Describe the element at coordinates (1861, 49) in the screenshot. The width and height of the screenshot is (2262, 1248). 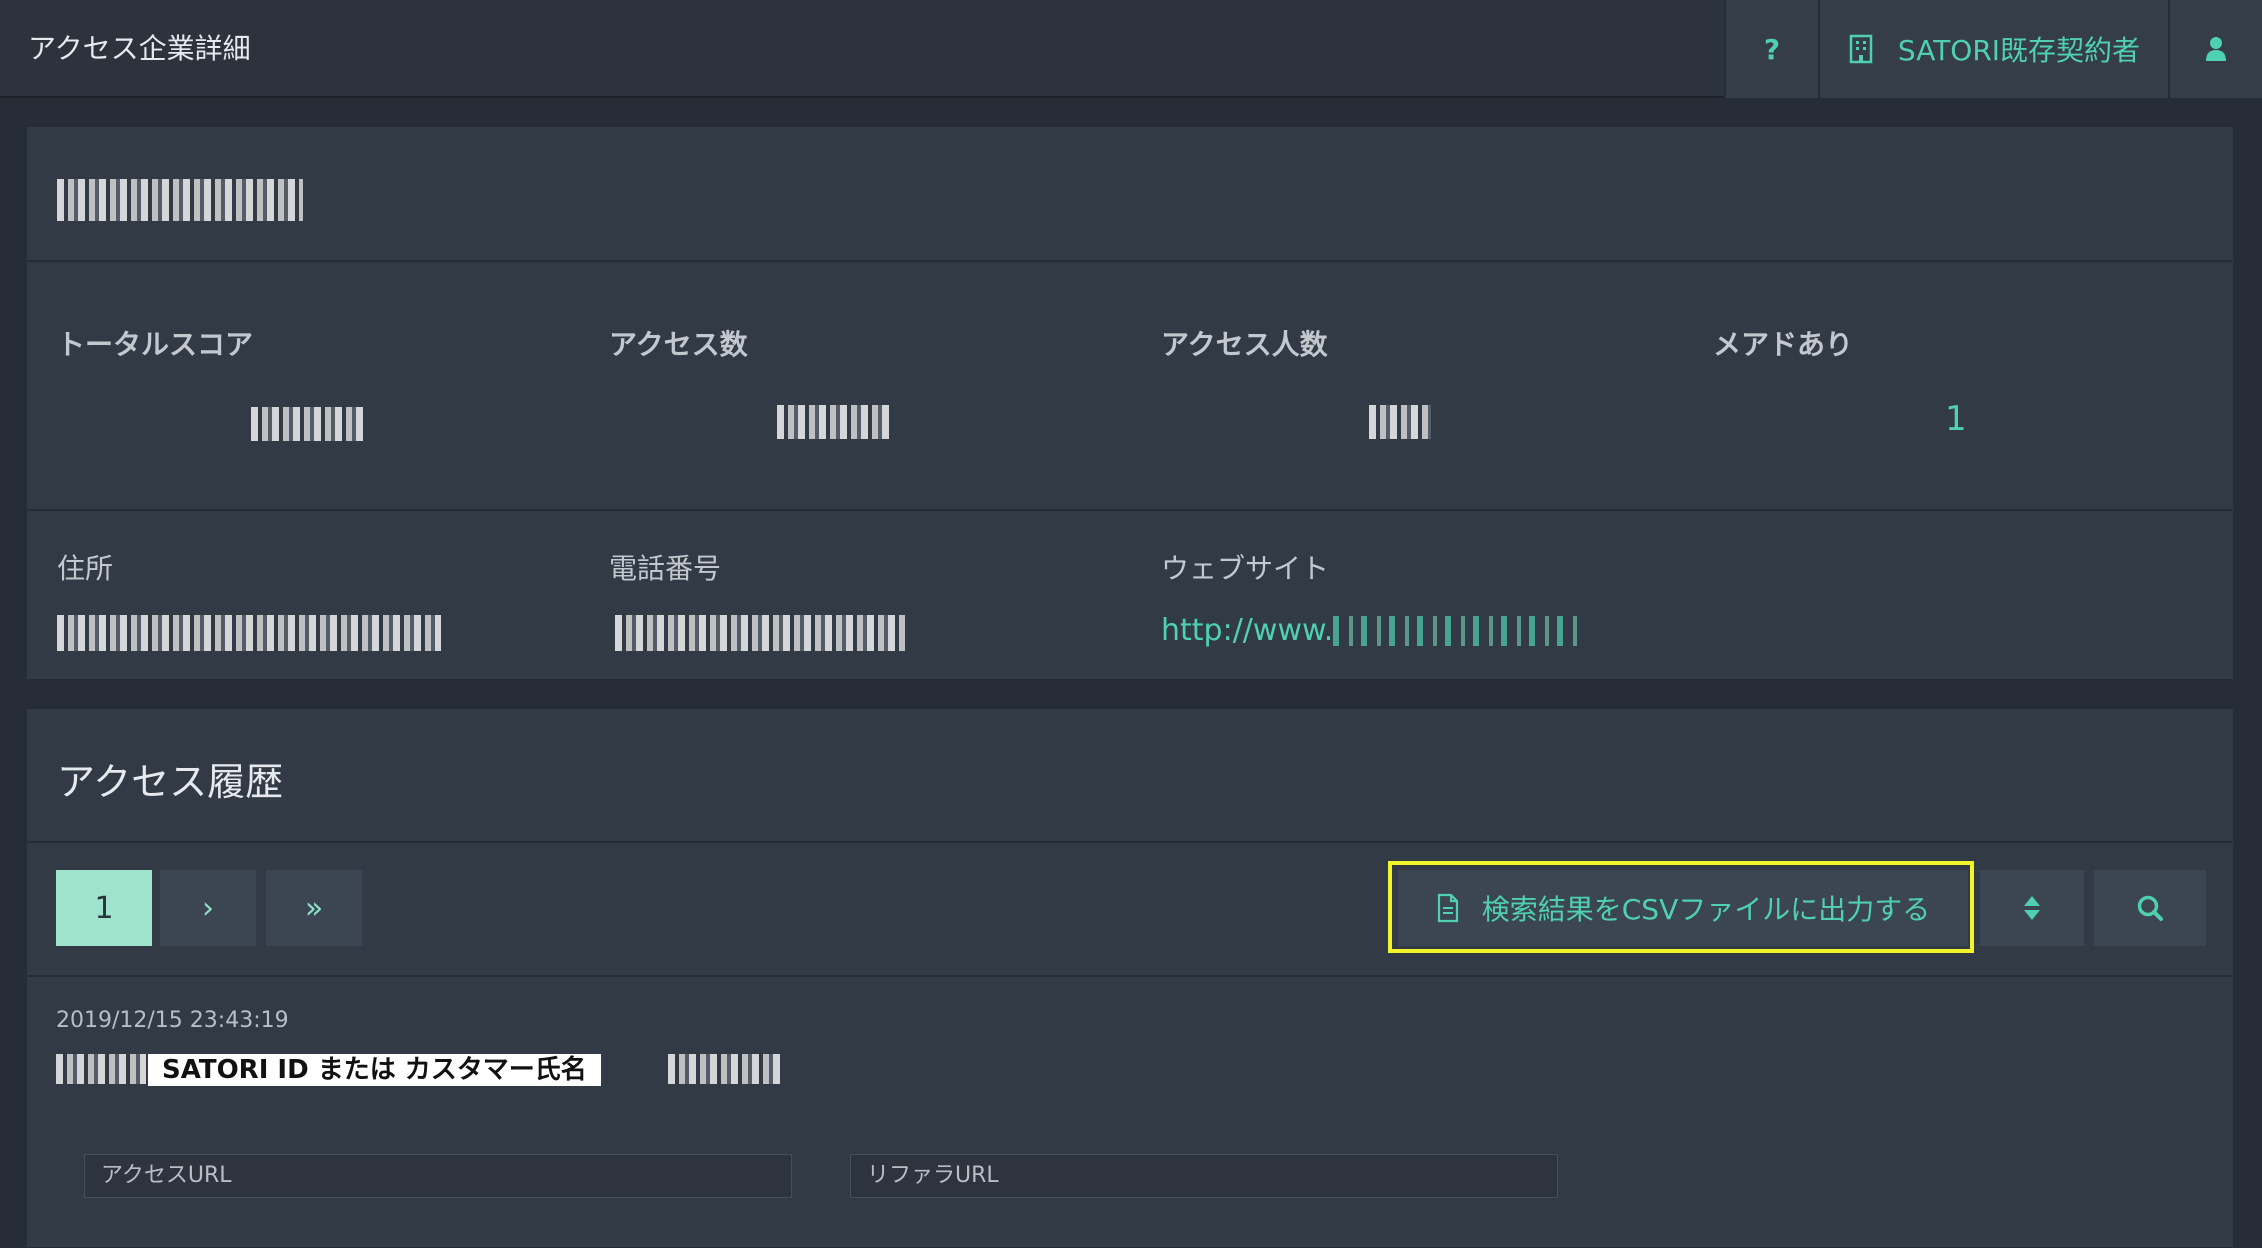
I see `building-icon` at that location.